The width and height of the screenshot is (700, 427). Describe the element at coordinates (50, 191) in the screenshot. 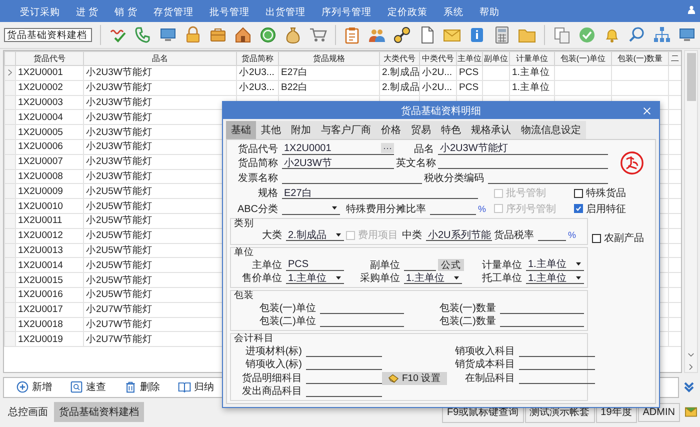

I see `table-cell: 1X2U0009` at that location.